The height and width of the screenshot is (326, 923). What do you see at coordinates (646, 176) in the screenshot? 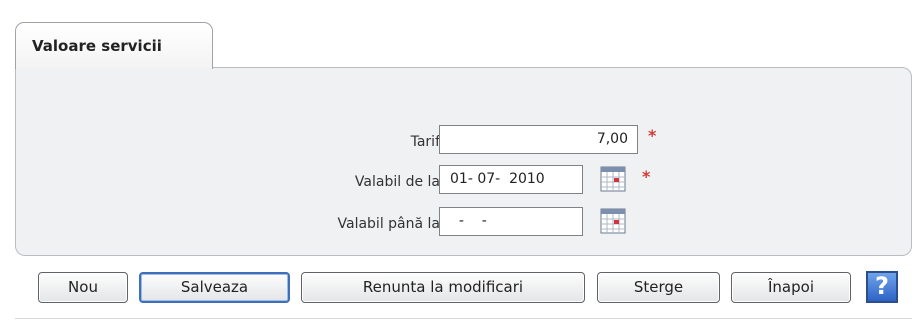
I see `valabil-de-la-required-marker: *` at bounding box center [646, 176].